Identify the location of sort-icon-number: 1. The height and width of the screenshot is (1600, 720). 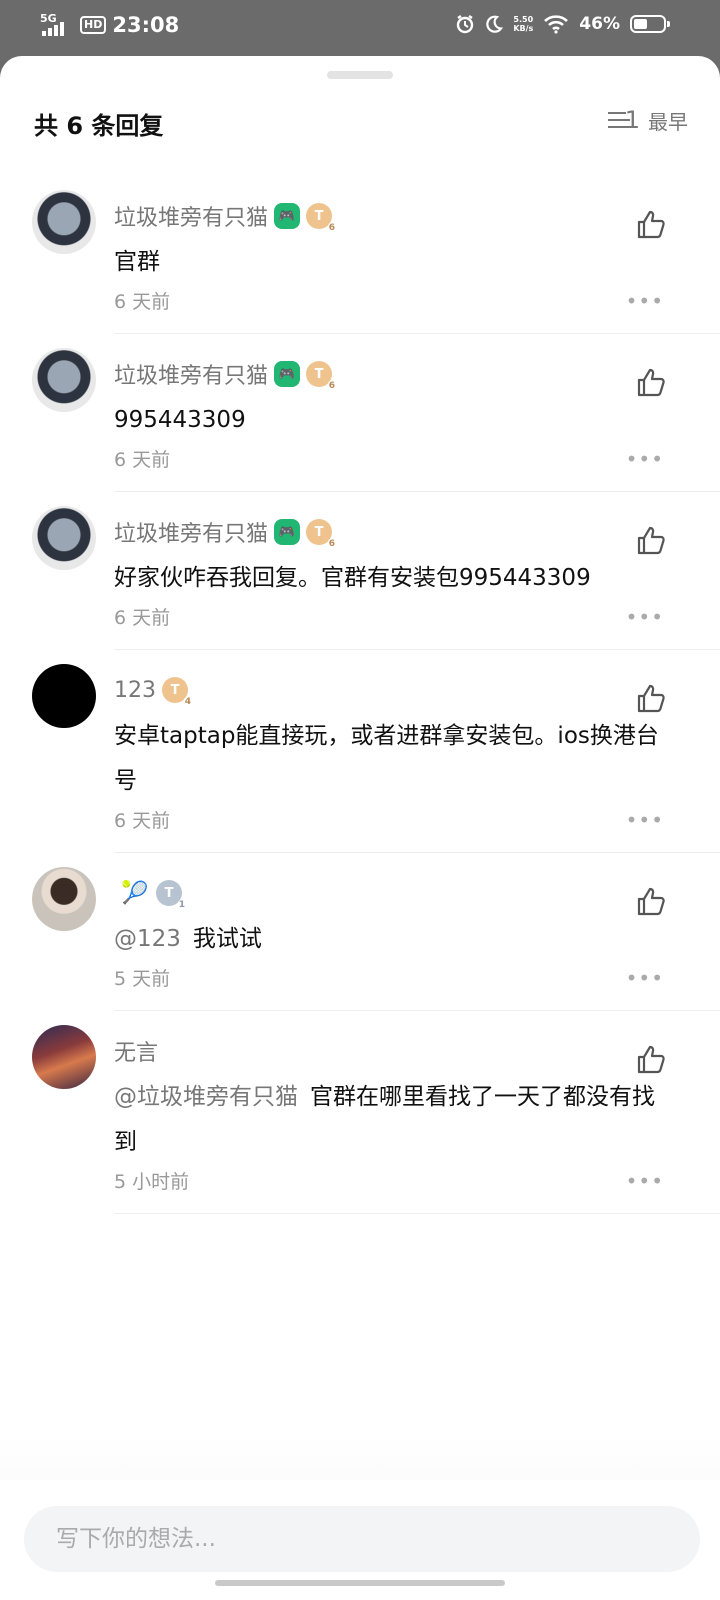
(632, 119).